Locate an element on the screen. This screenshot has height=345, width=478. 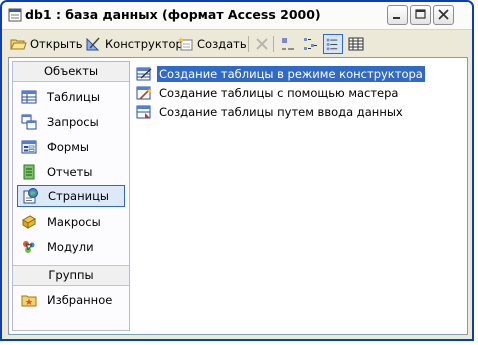
title-bar: db1 : база данных (формат Access 2000) is located at coordinates (237, 16).